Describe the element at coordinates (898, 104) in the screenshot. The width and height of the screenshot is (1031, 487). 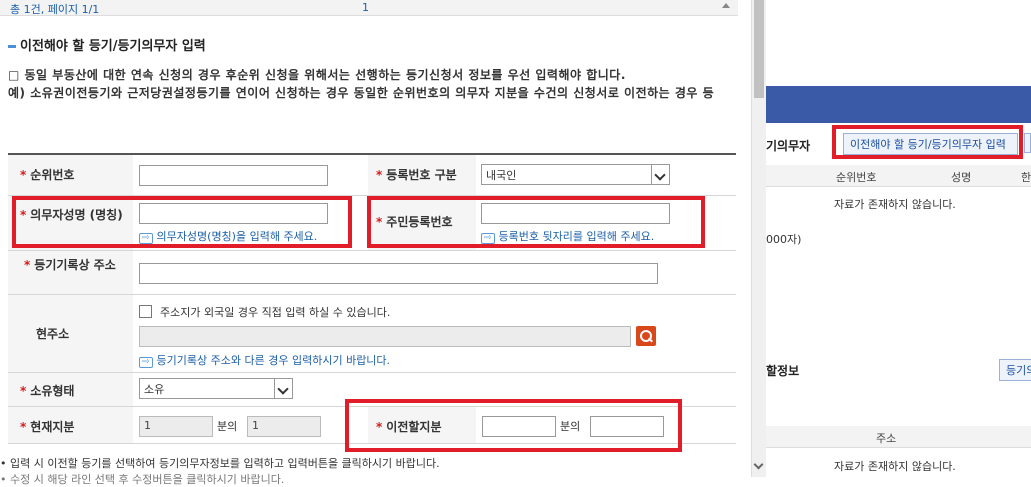
I see `panel-header-bar` at that location.